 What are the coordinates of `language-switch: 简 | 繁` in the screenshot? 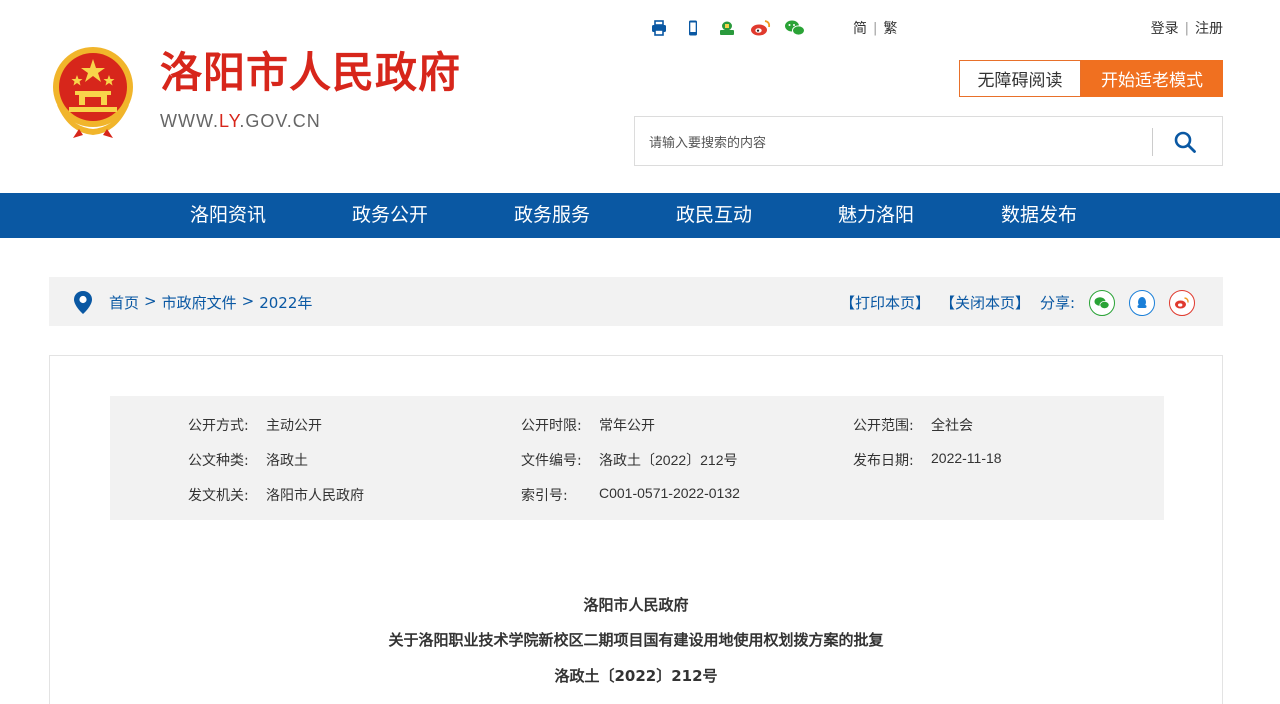 It's located at (875, 28).